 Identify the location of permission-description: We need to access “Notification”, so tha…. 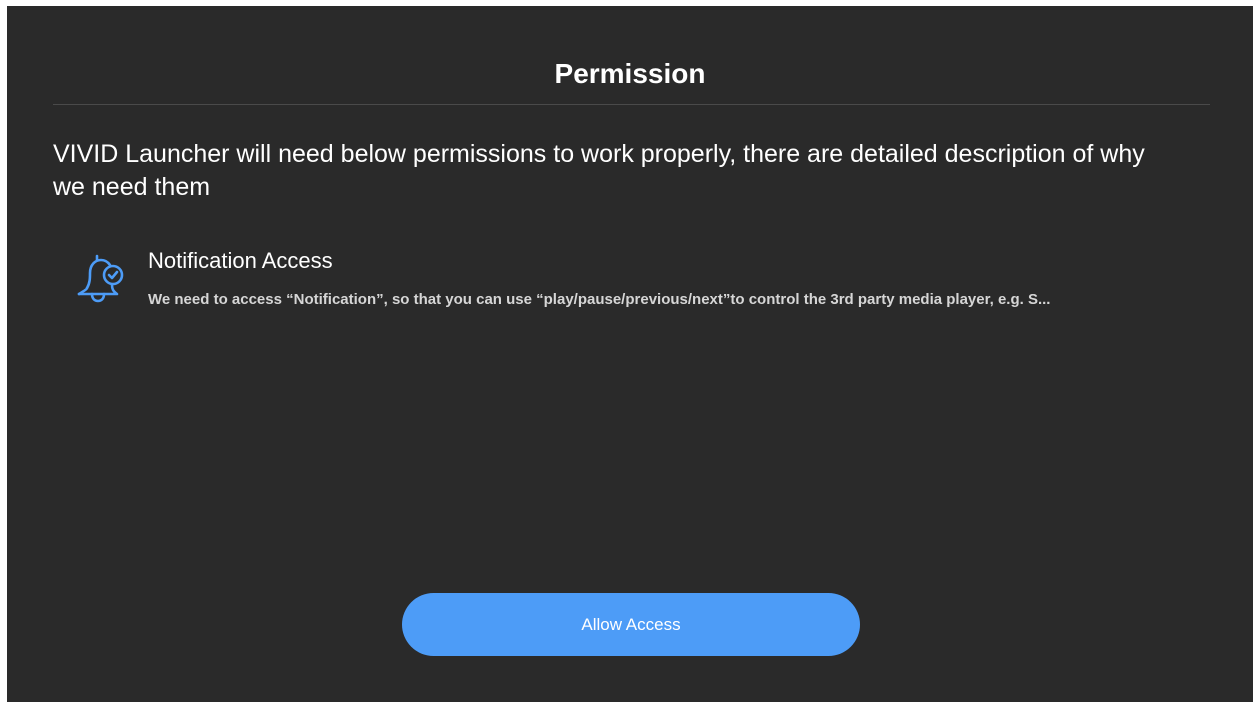
(599, 299).